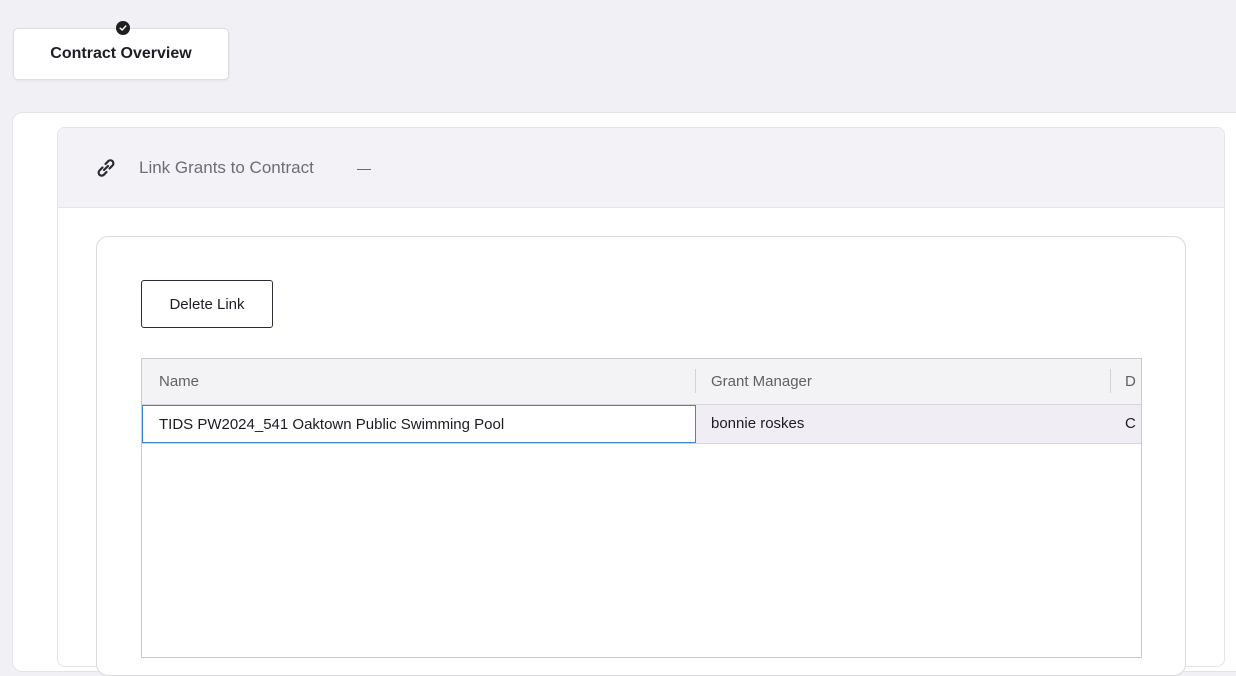 The height and width of the screenshot is (676, 1236). I want to click on minus-icon, so click(364, 169).